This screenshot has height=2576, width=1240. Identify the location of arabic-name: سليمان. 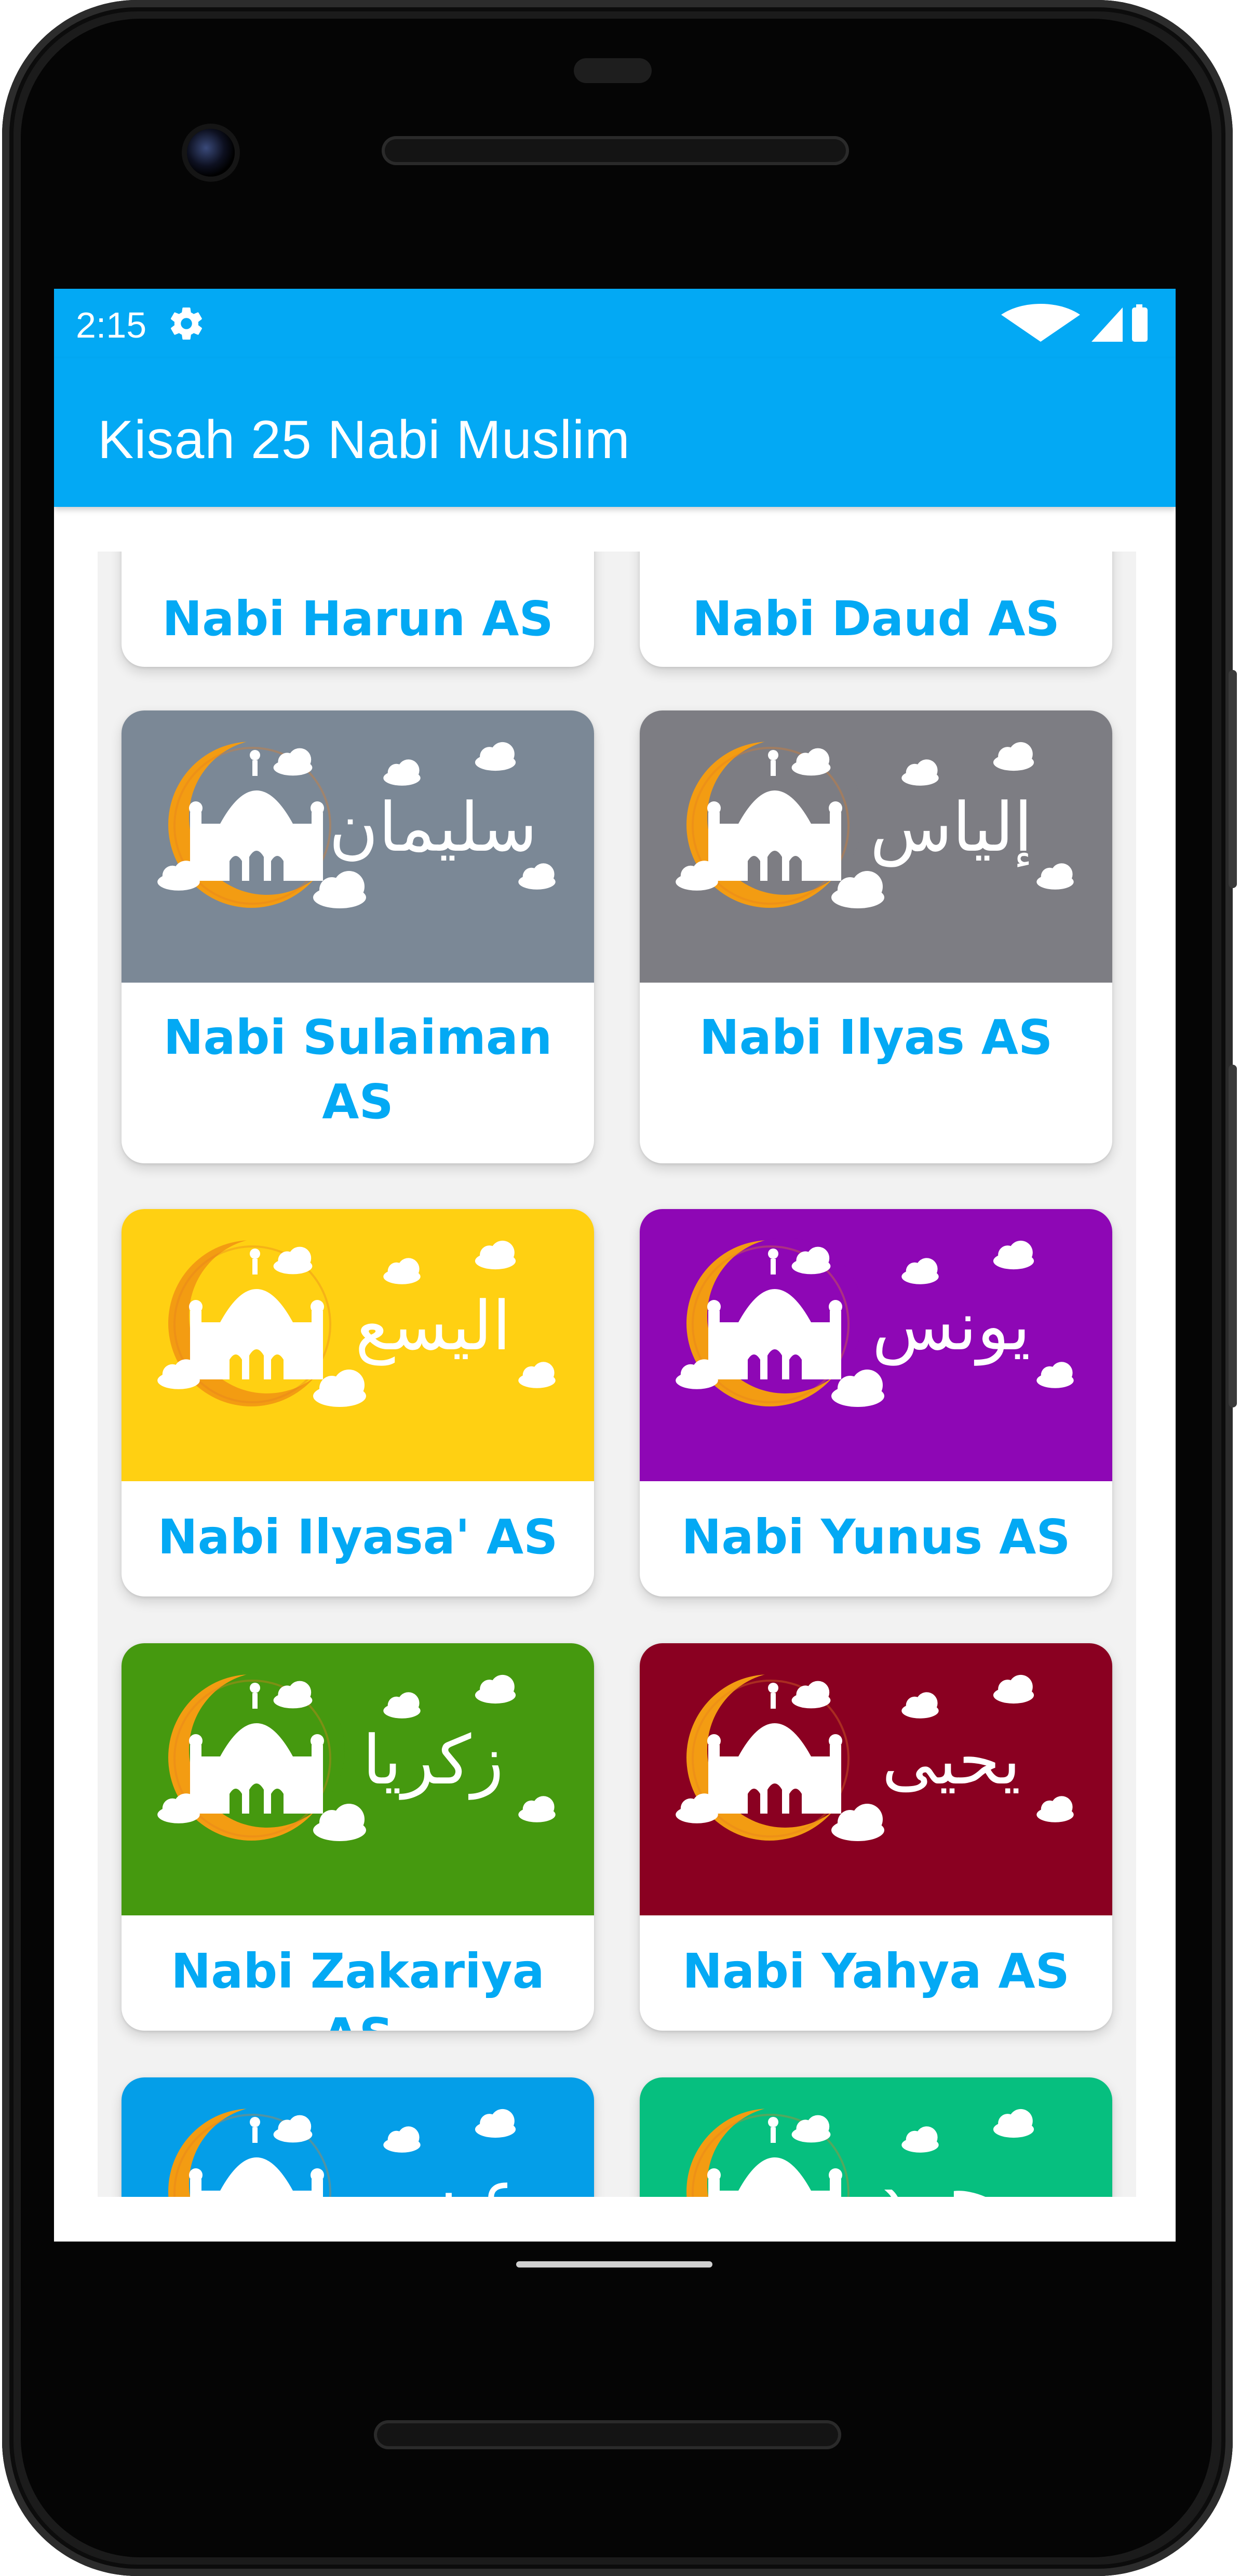
(433, 828).